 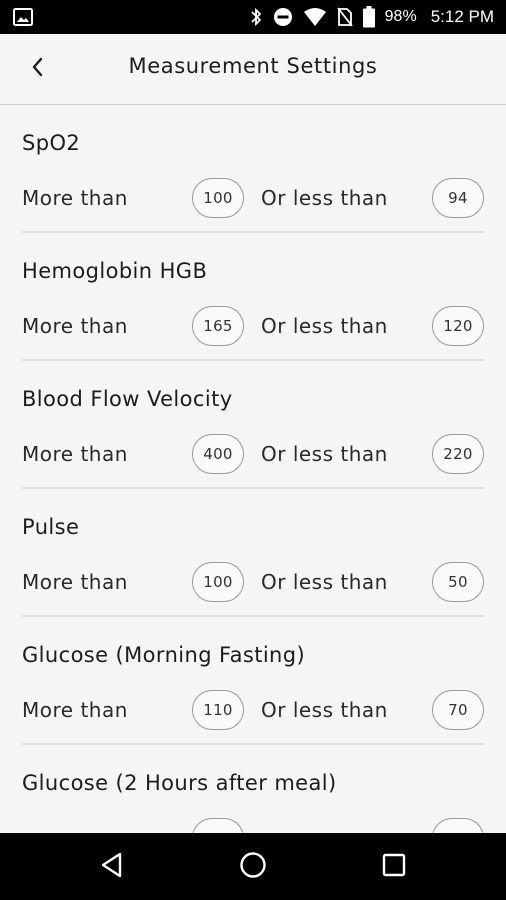 I want to click on gallery-icon, so click(x=23, y=17).